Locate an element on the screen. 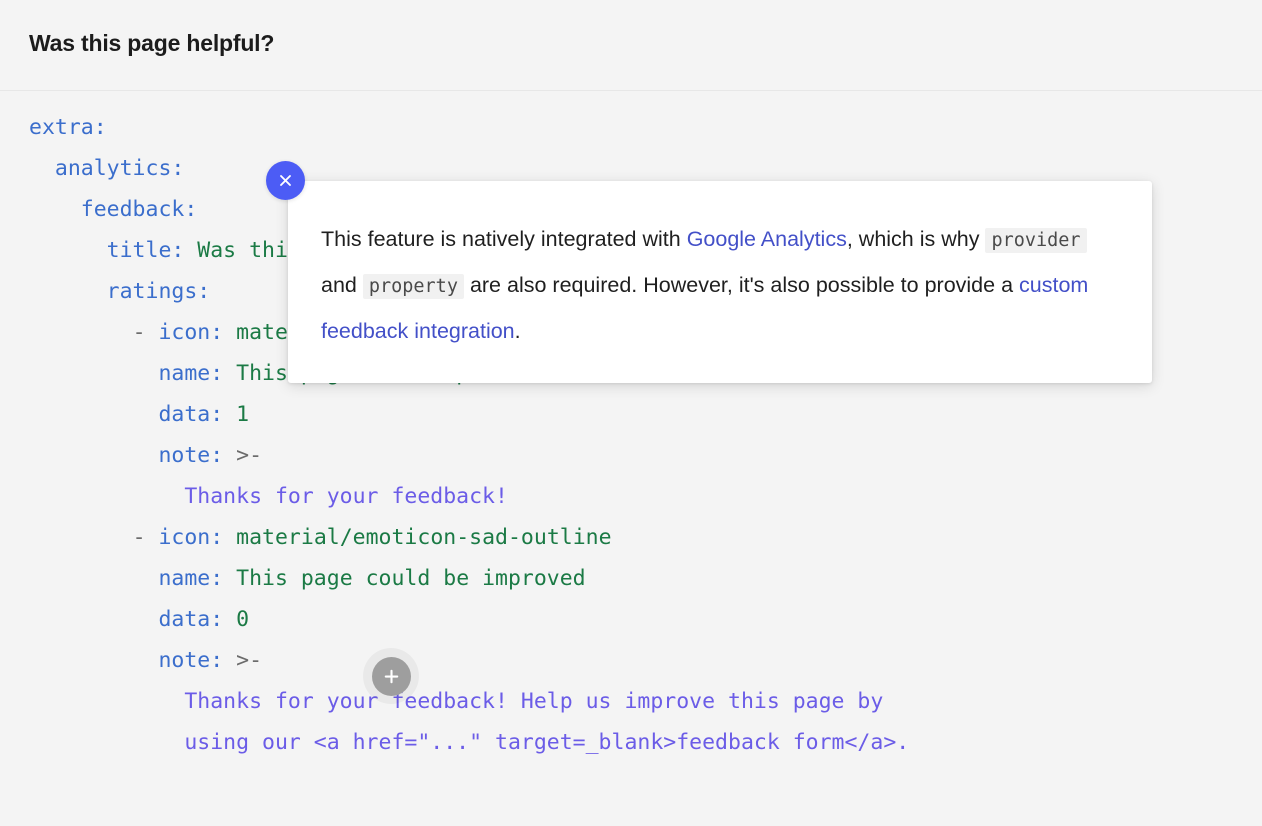  code-line: - icon: material/emoticon-sad-outline is located at coordinates (320, 537).